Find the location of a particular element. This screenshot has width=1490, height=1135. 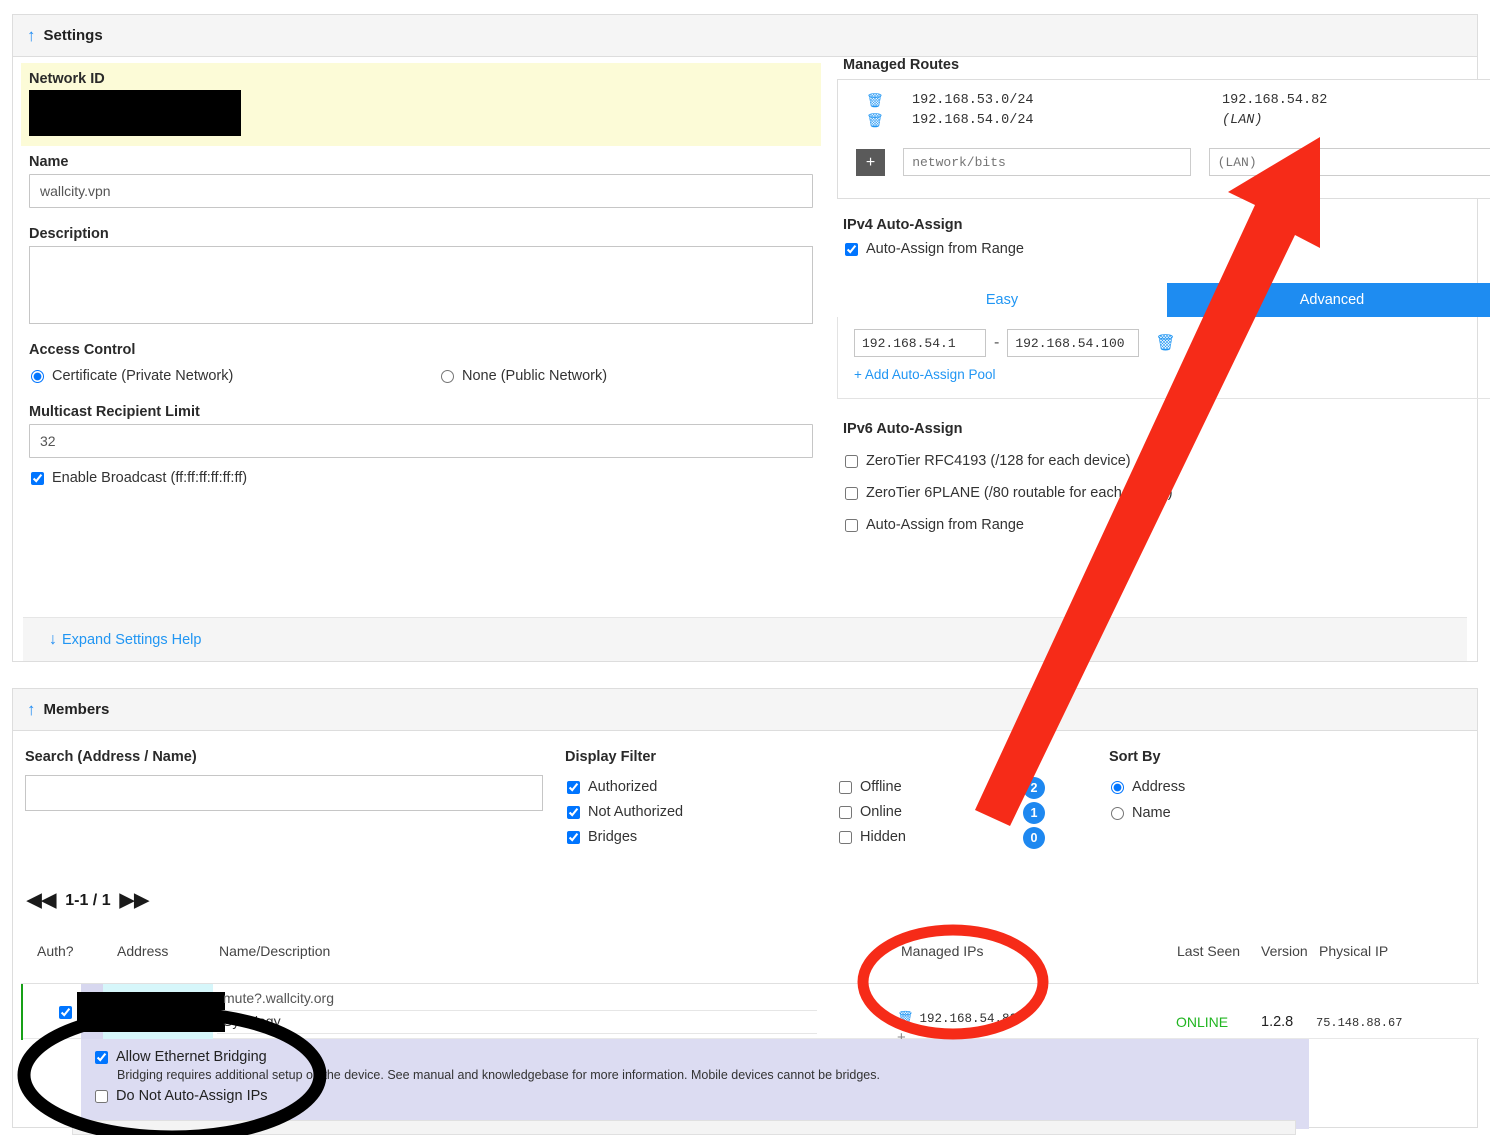

sort-radio-name is located at coordinates (1117, 813).